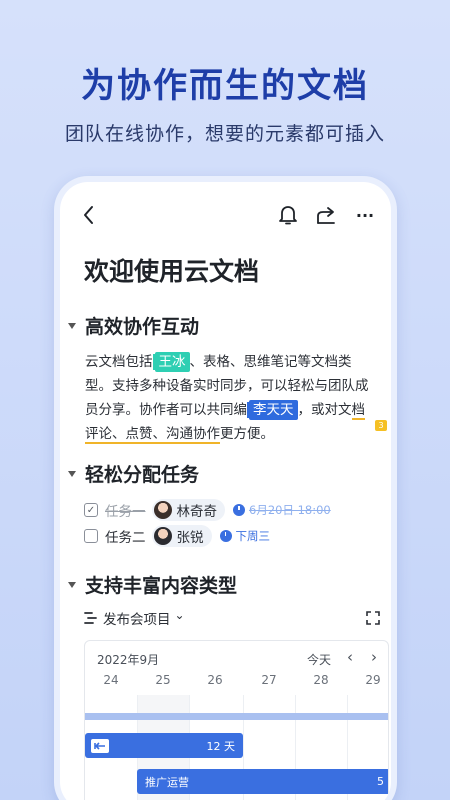 The width and height of the screenshot is (450, 800). What do you see at coordinates (236, 656) in the screenshot?
I see `gantt-header: 2022年9月 今天 ‹ ›` at bounding box center [236, 656].